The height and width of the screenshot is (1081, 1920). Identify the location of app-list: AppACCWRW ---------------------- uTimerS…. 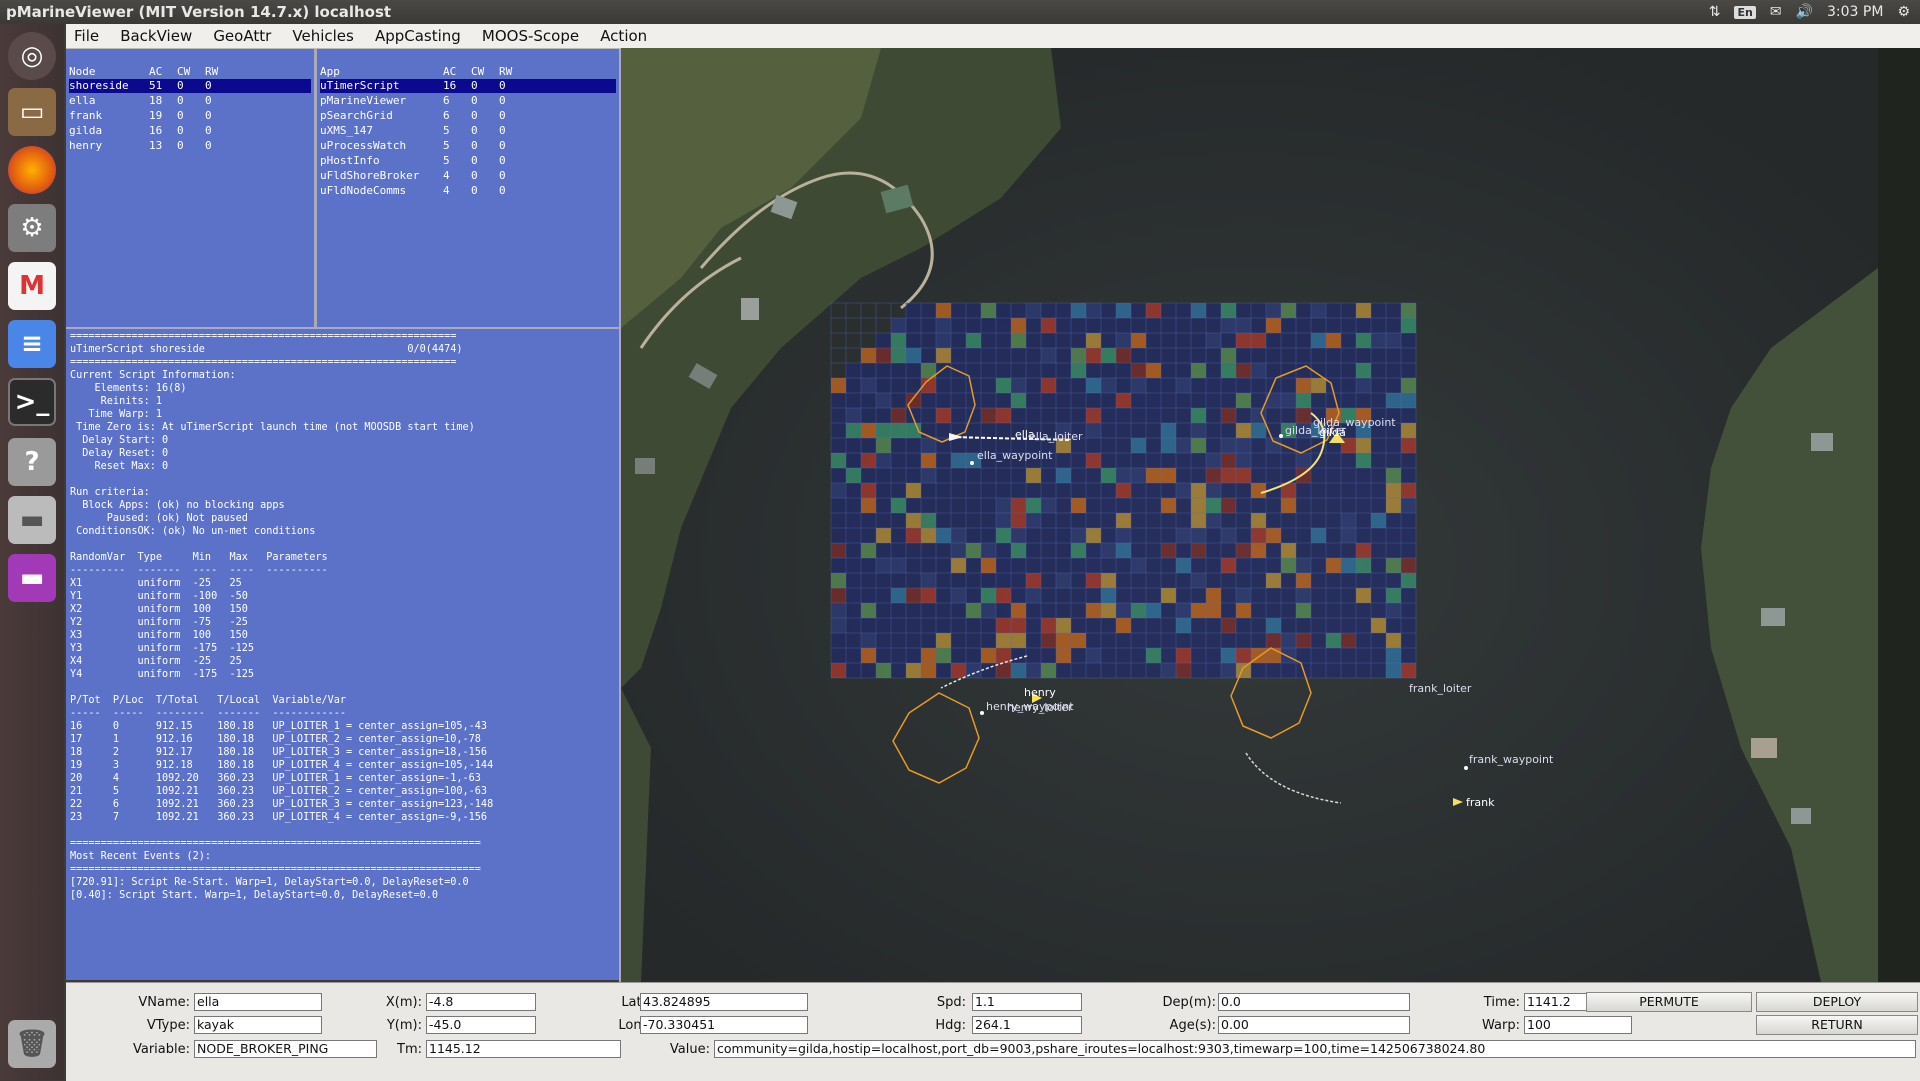
(468, 188).